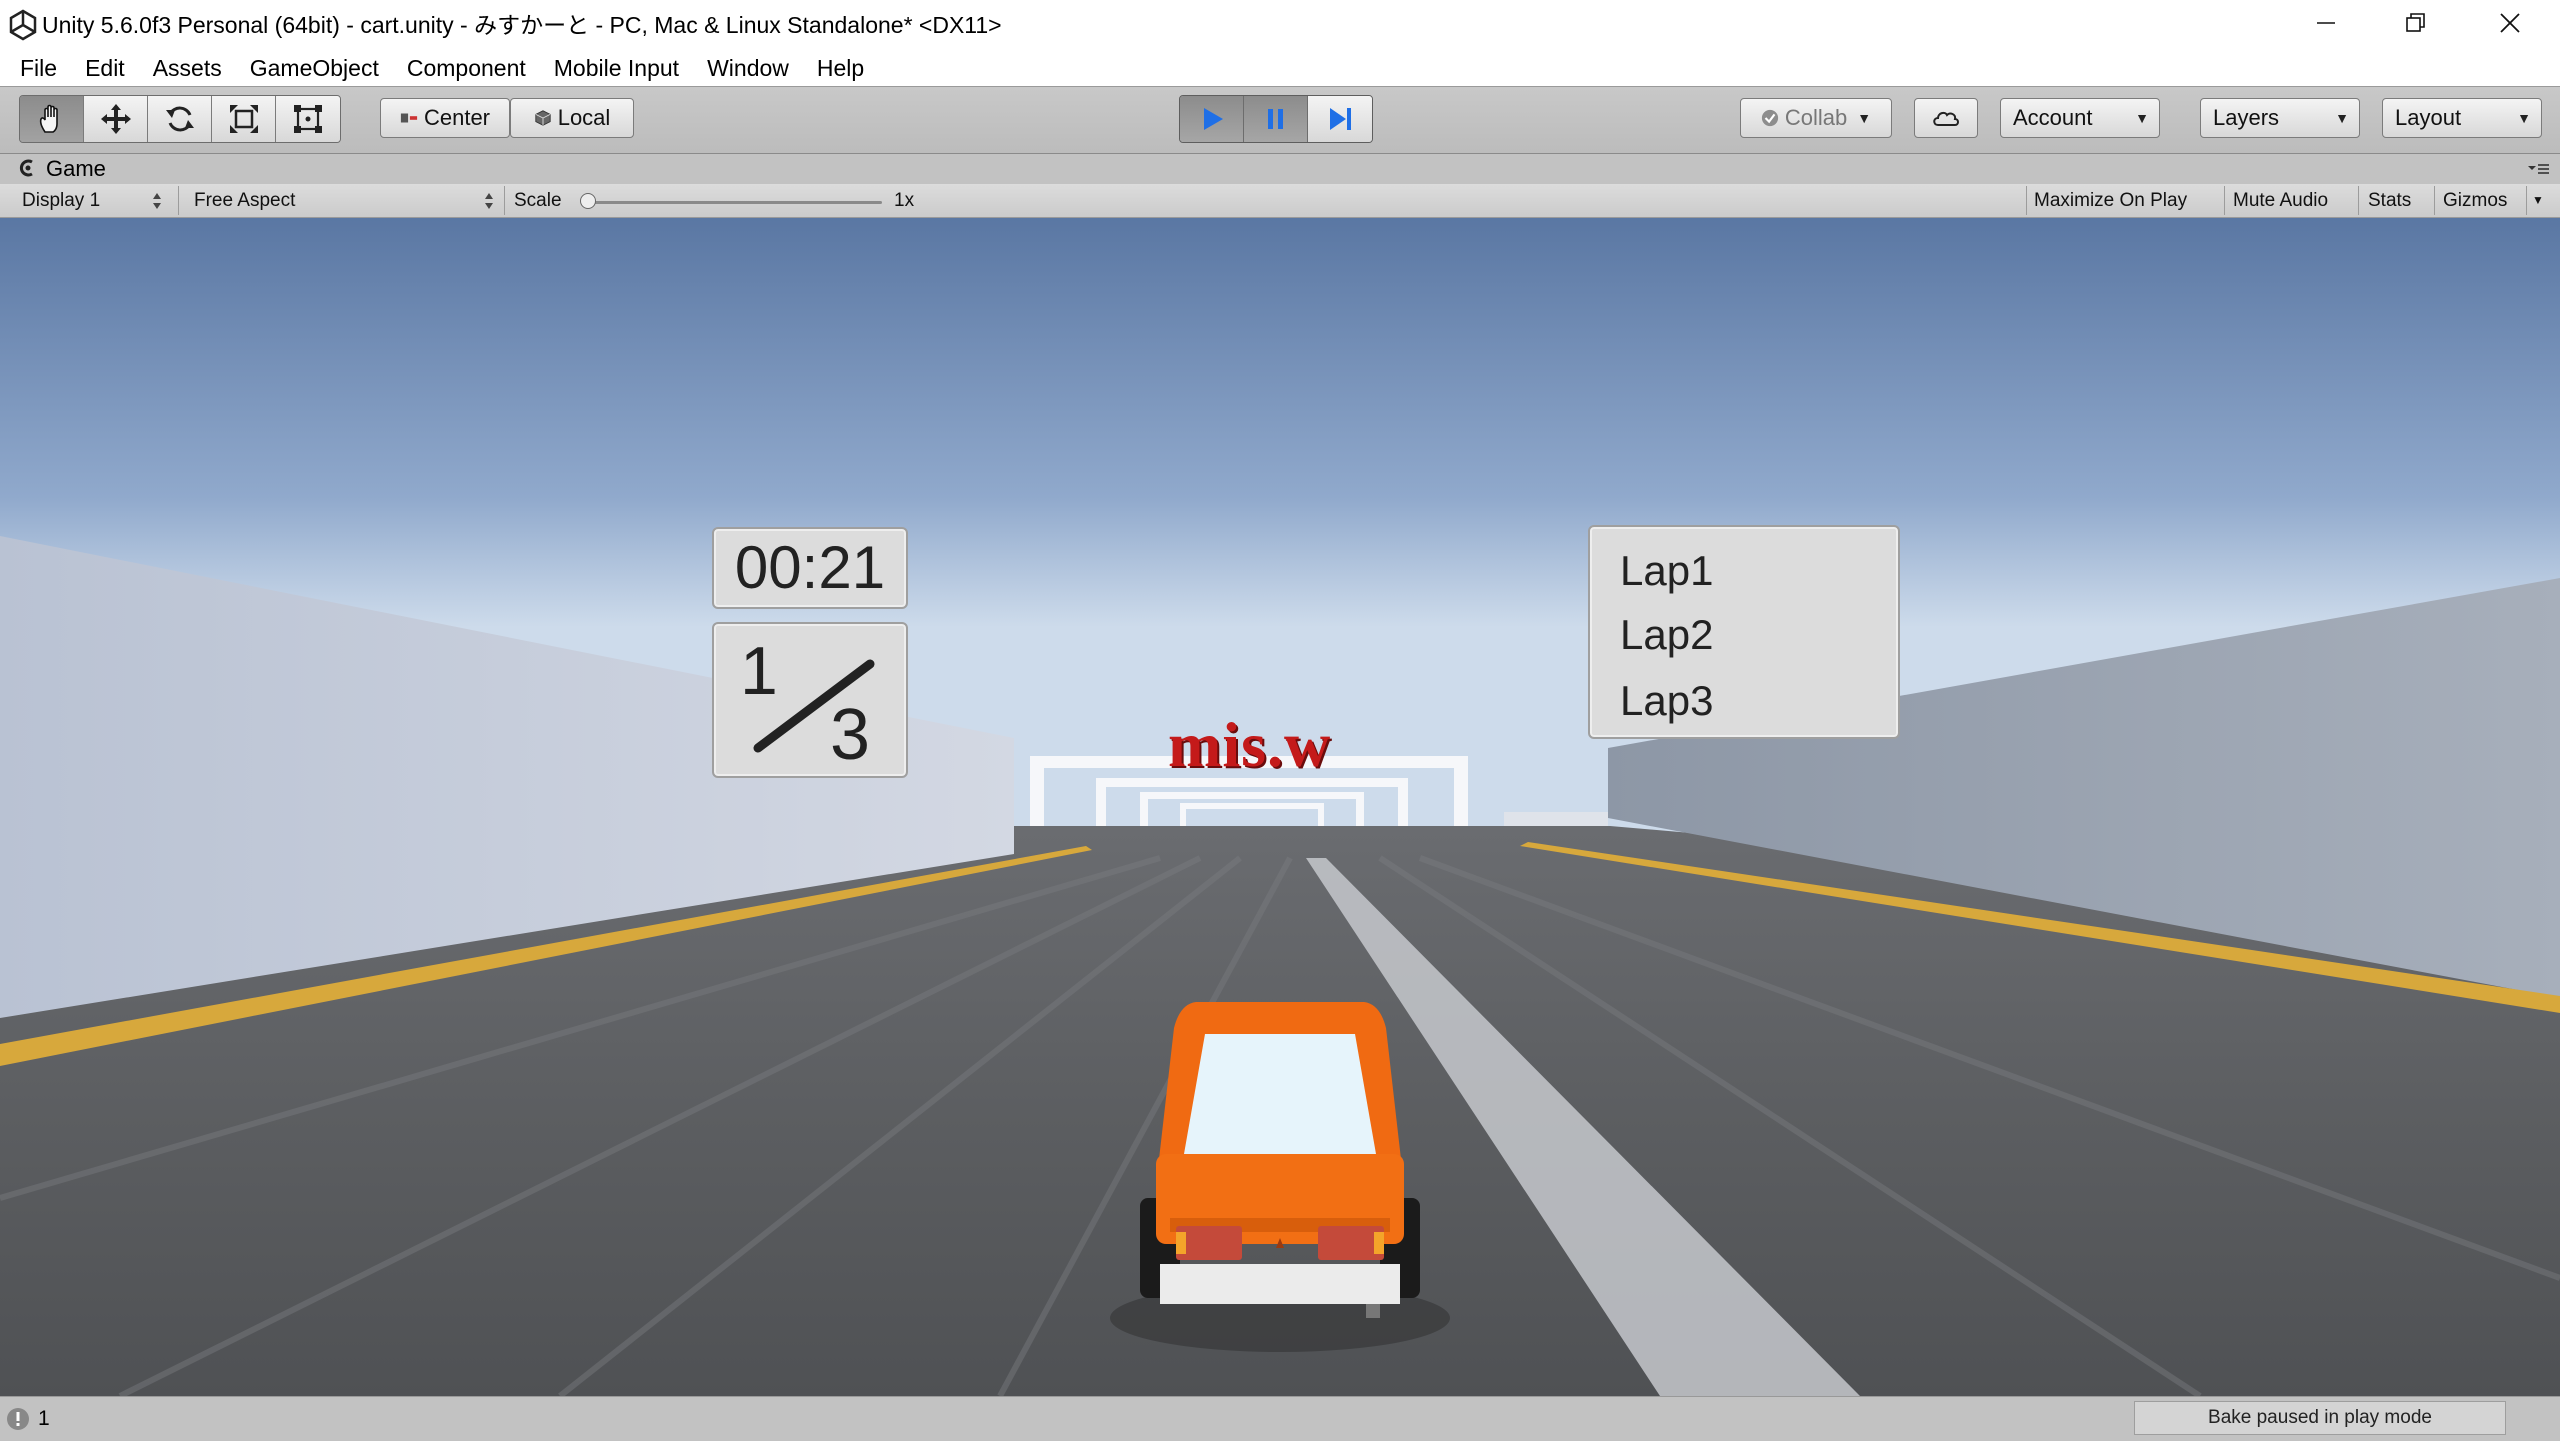  I want to click on lap-total: 3, so click(850, 735).